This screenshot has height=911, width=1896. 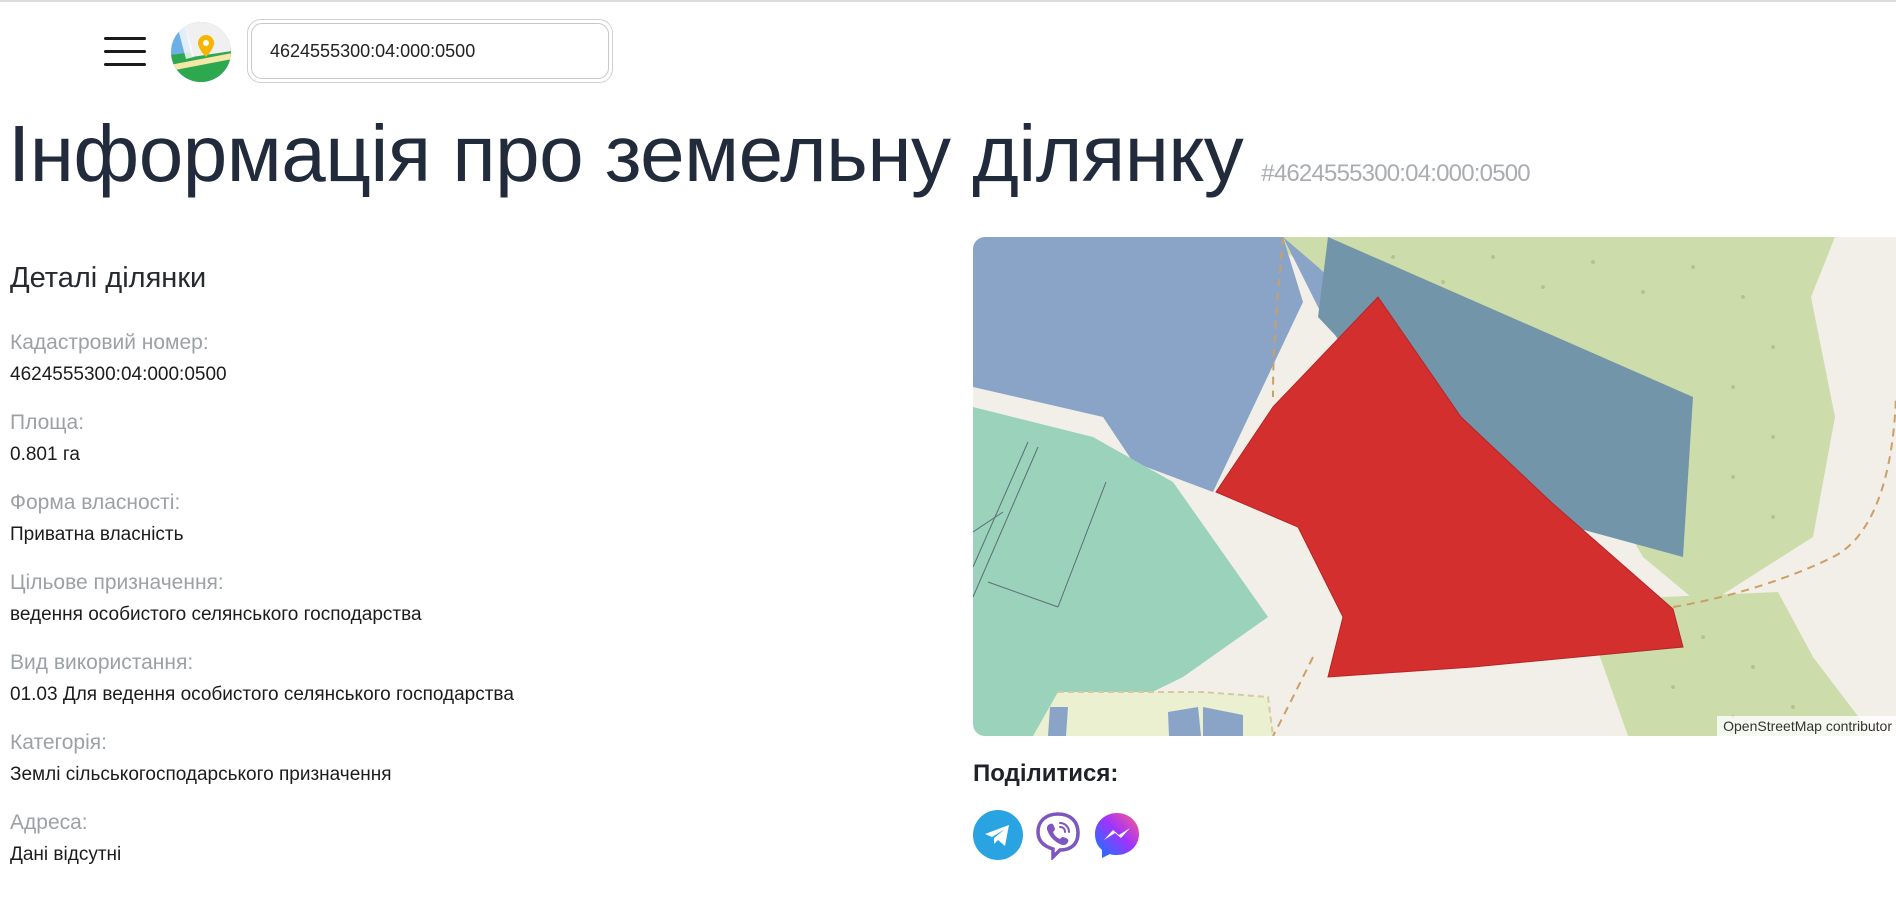 I want to click on field-value: 0.801 га, so click(x=45, y=454).